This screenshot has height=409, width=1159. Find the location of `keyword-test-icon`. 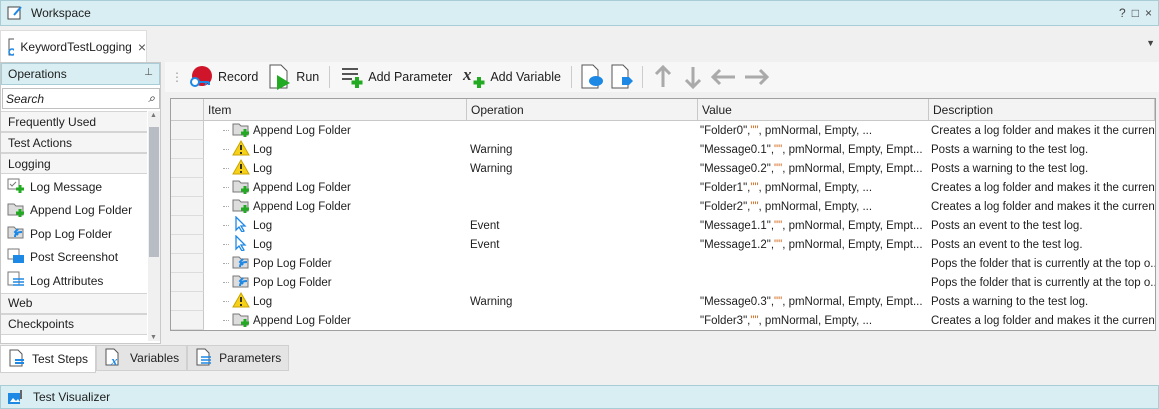

keyword-test-icon is located at coordinates (11, 47).